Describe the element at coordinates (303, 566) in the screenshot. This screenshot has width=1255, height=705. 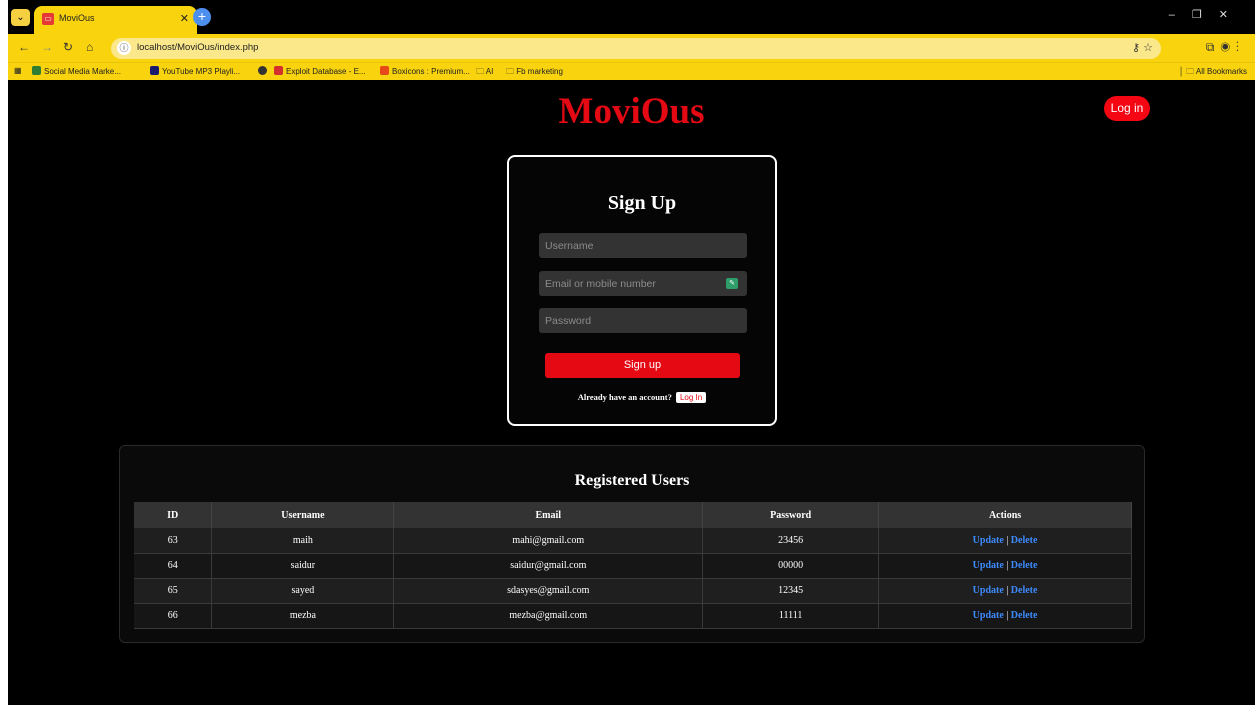
I see `cell-username: saidur` at that location.